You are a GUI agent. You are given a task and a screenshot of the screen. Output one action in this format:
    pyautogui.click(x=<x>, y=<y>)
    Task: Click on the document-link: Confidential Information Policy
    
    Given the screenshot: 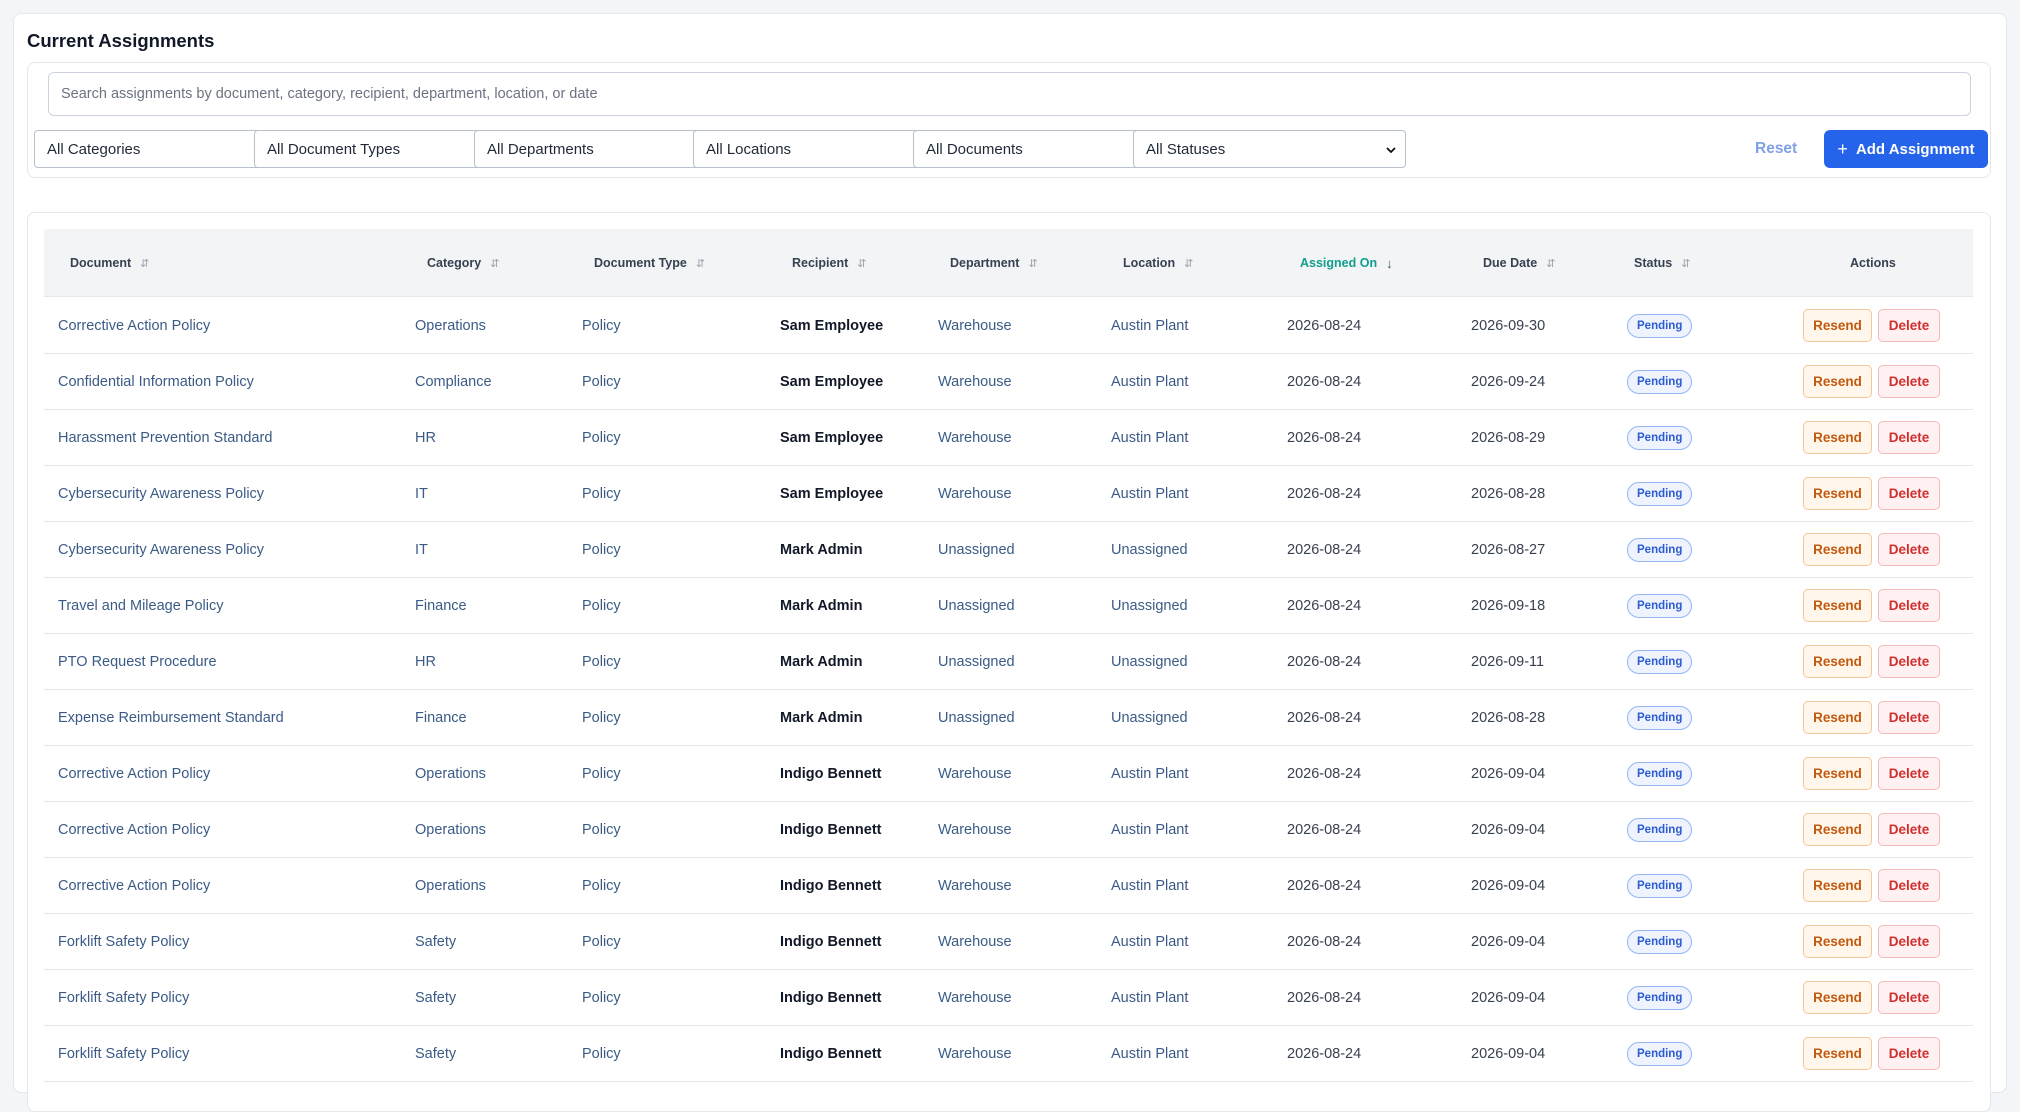 What is the action you would take?
    pyautogui.click(x=156, y=382)
    